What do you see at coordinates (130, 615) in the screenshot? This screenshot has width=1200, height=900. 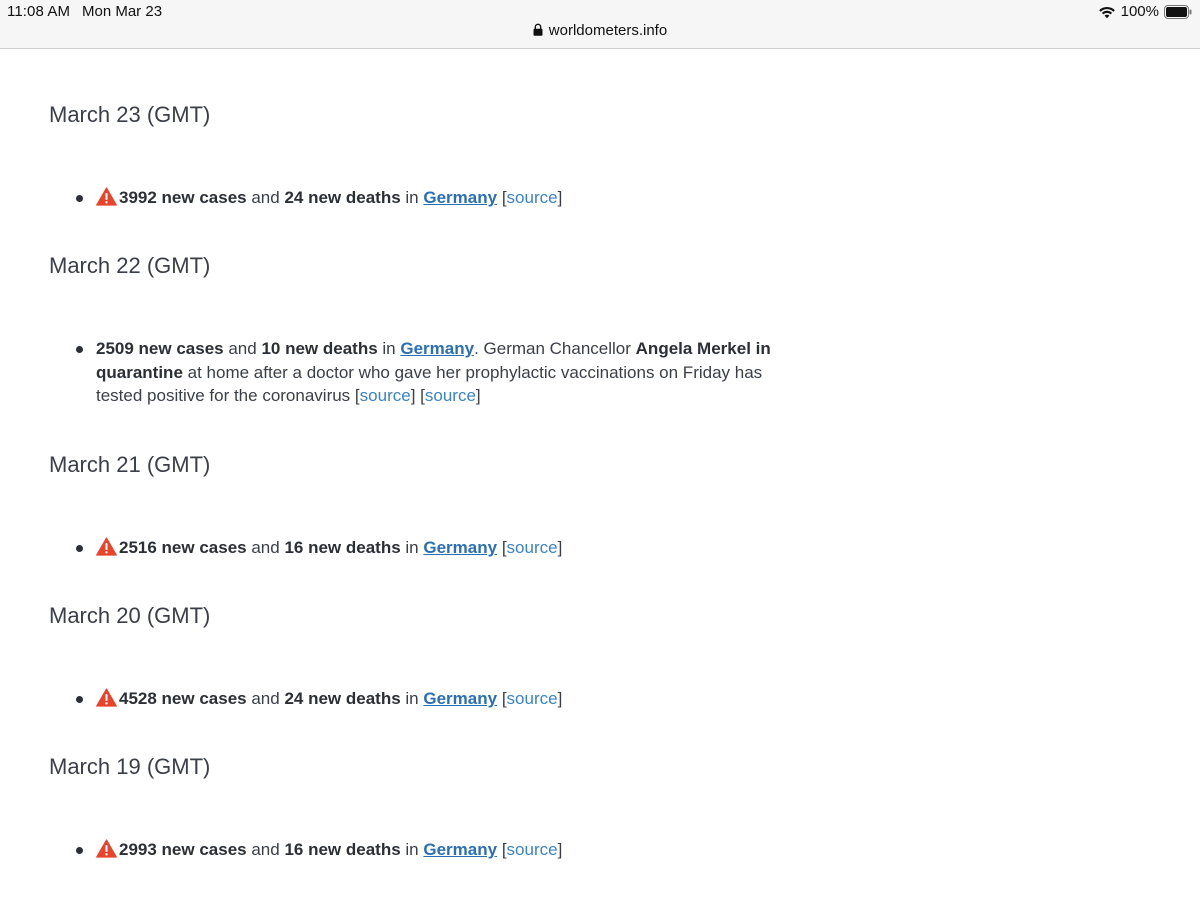 I see `day-title: March 20 (GMT)` at bounding box center [130, 615].